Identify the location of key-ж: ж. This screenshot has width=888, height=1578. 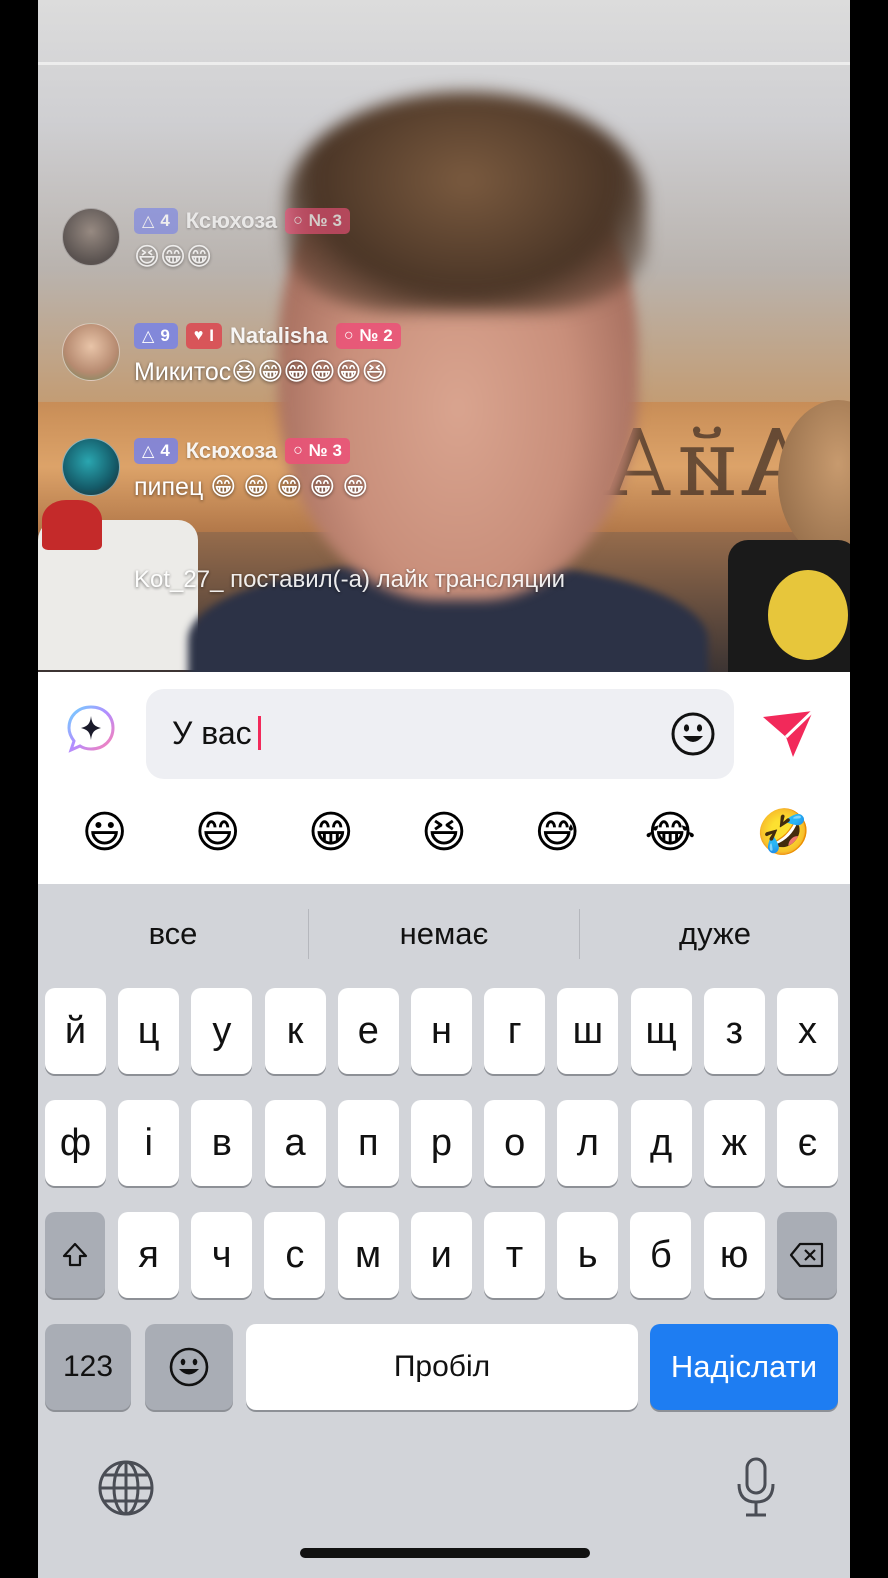
(734, 1143).